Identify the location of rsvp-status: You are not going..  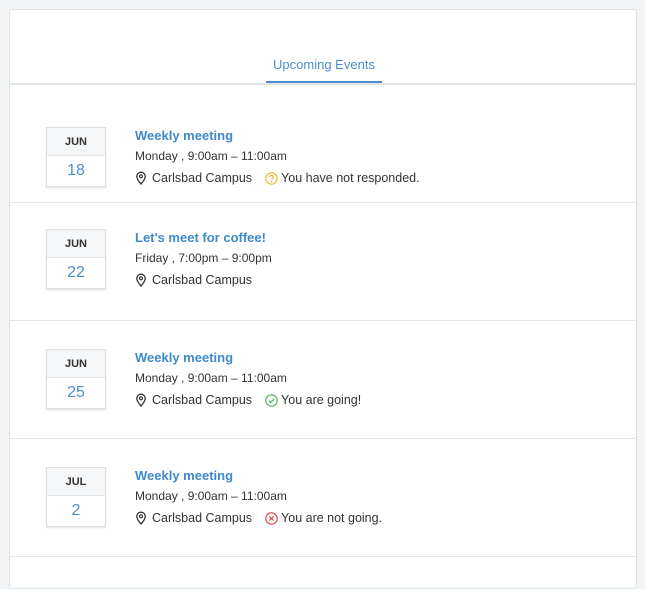
(323, 518).